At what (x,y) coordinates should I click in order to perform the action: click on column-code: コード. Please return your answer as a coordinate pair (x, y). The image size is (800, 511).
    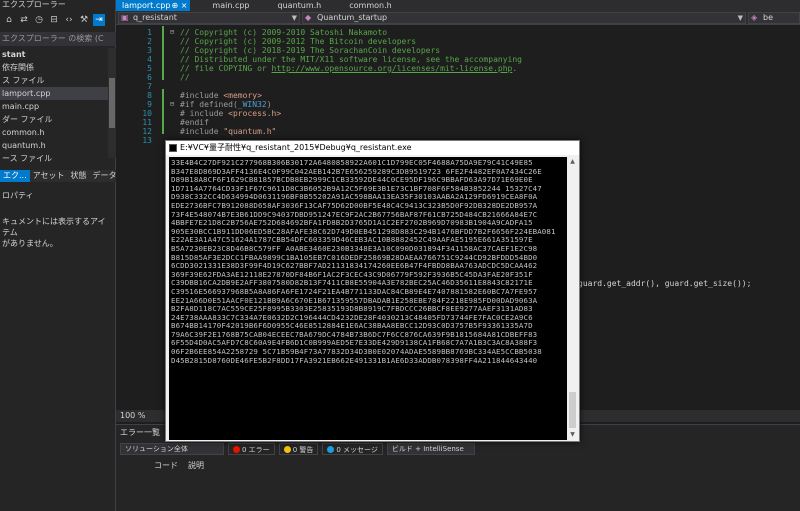
    Looking at the image, I should click on (166, 465).